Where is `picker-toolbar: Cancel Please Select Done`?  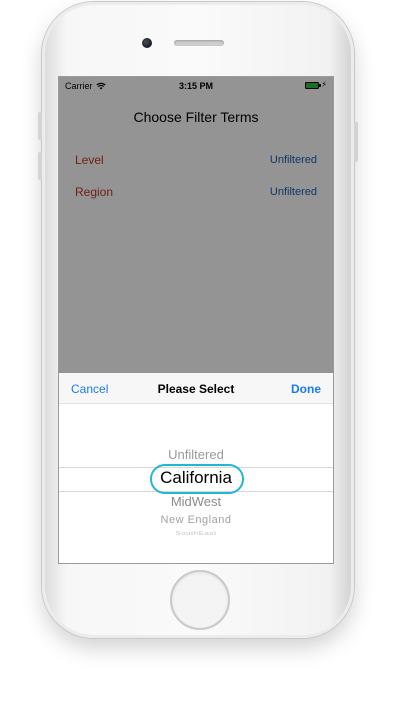
picker-toolbar: Cancel Please Select Done is located at coordinates (196, 388).